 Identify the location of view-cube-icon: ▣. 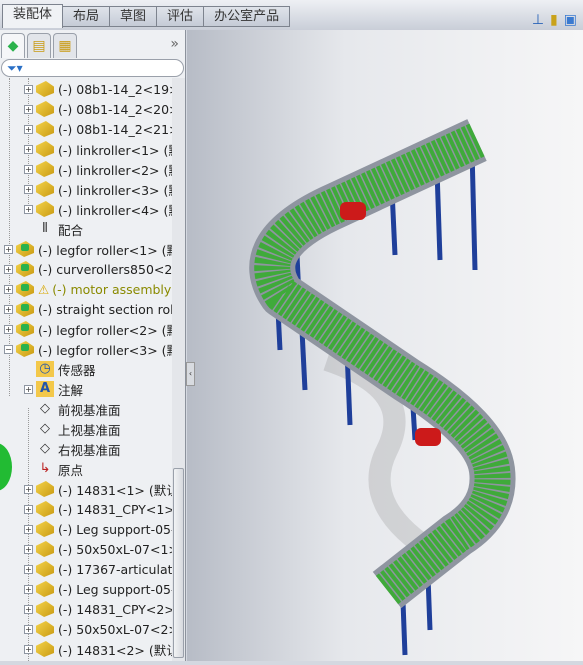
(570, 20).